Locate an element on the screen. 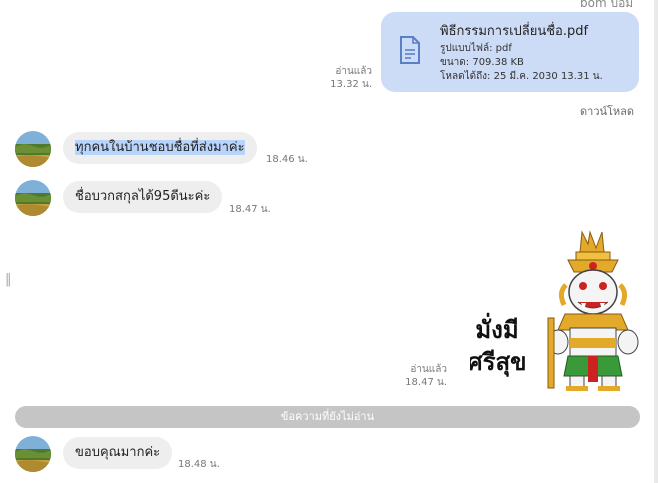 This screenshot has width=658, height=483. message-text: ขอบคุณมากค่ะ is located at coordinates (118, 452).